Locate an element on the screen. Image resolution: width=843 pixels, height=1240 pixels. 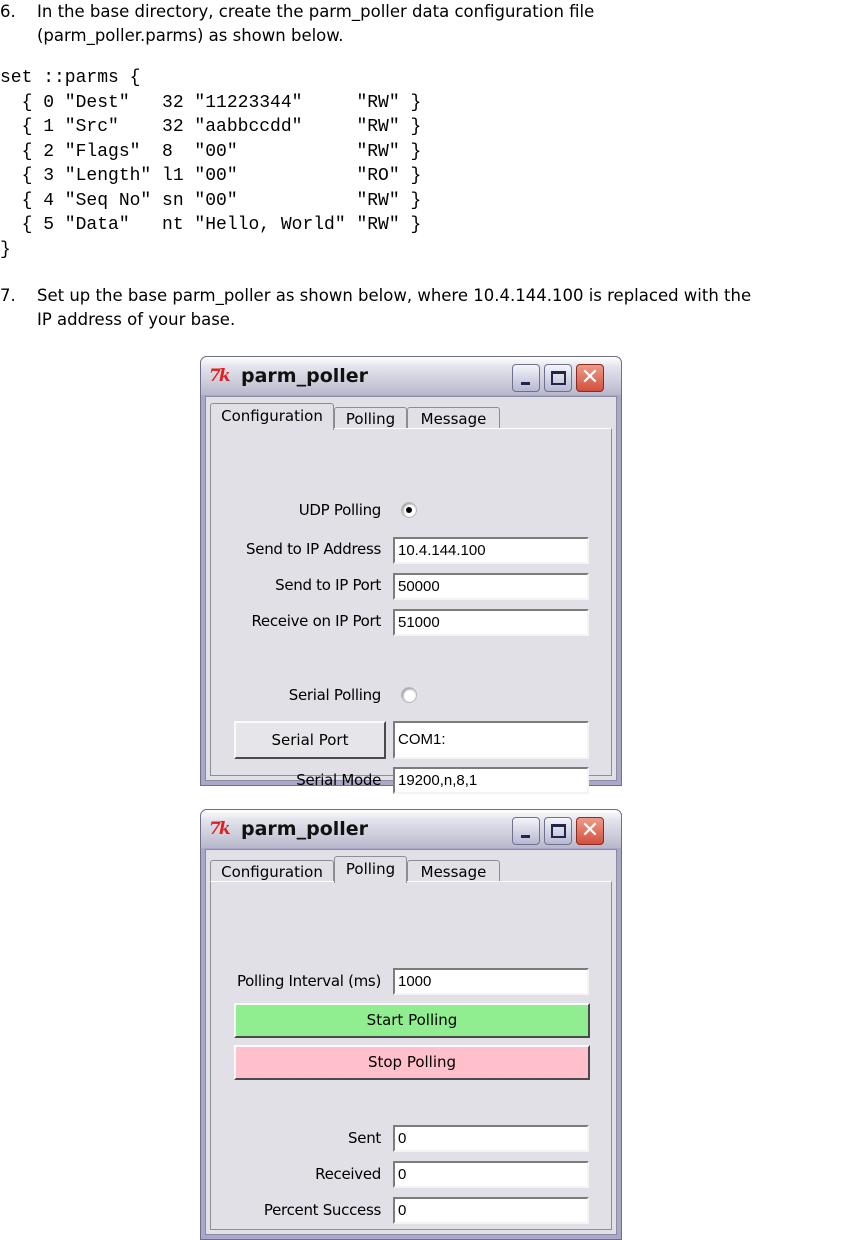
sent-value: 0 is located at coordinates (491, 1138).